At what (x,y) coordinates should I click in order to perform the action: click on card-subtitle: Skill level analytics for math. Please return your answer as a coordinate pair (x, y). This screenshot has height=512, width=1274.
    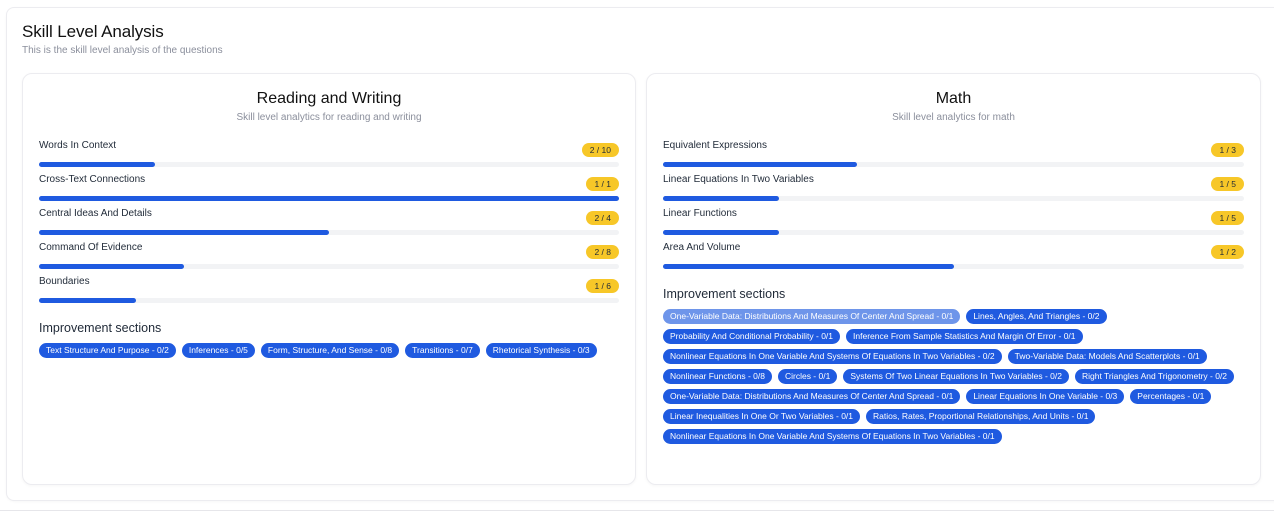
    Looking at the image, I should click on (953, 117).